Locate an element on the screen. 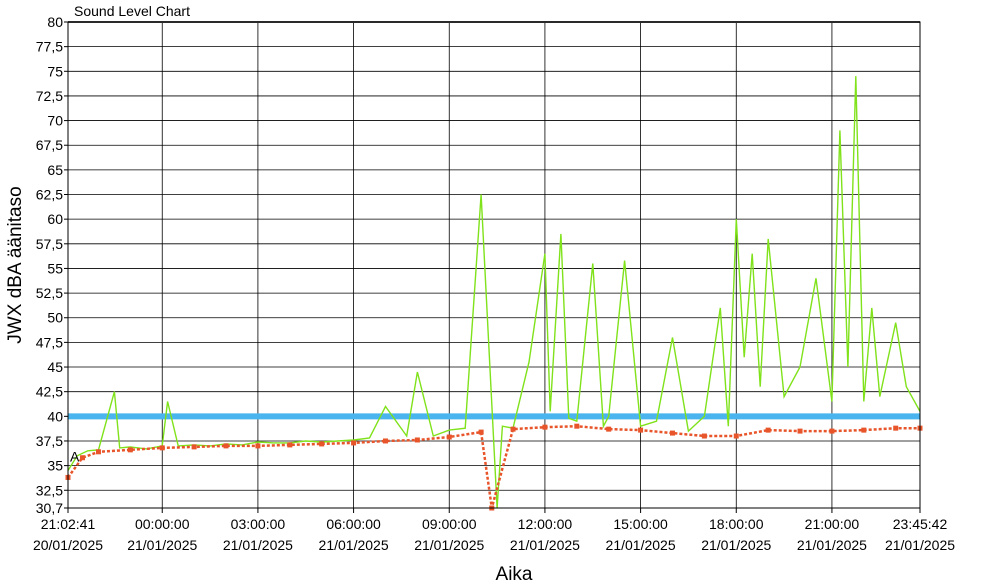 The height and width of the screenshot is (588, 990). x-tick-time-label: 03:00:00 is located at coordinates (258, 524).